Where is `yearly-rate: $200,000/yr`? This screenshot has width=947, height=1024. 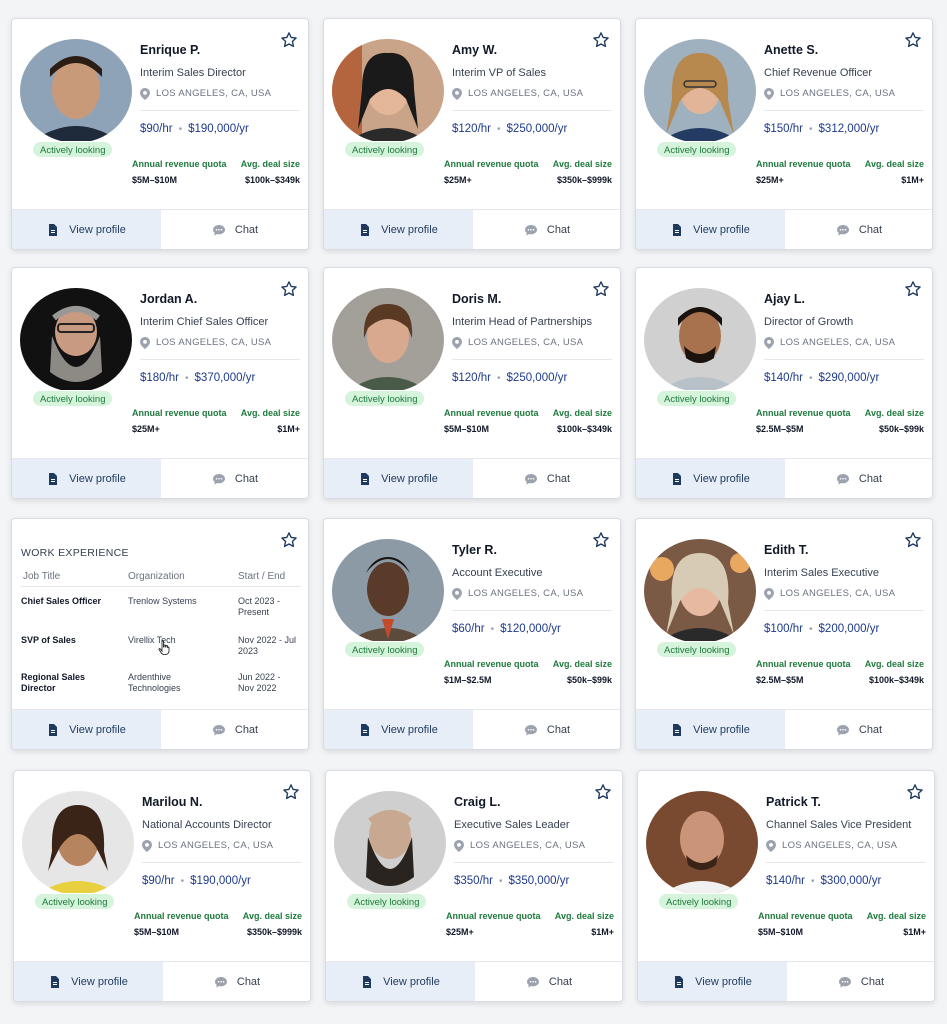
yearly-rate: $200,000/yr is located at coordinates (849, 629).